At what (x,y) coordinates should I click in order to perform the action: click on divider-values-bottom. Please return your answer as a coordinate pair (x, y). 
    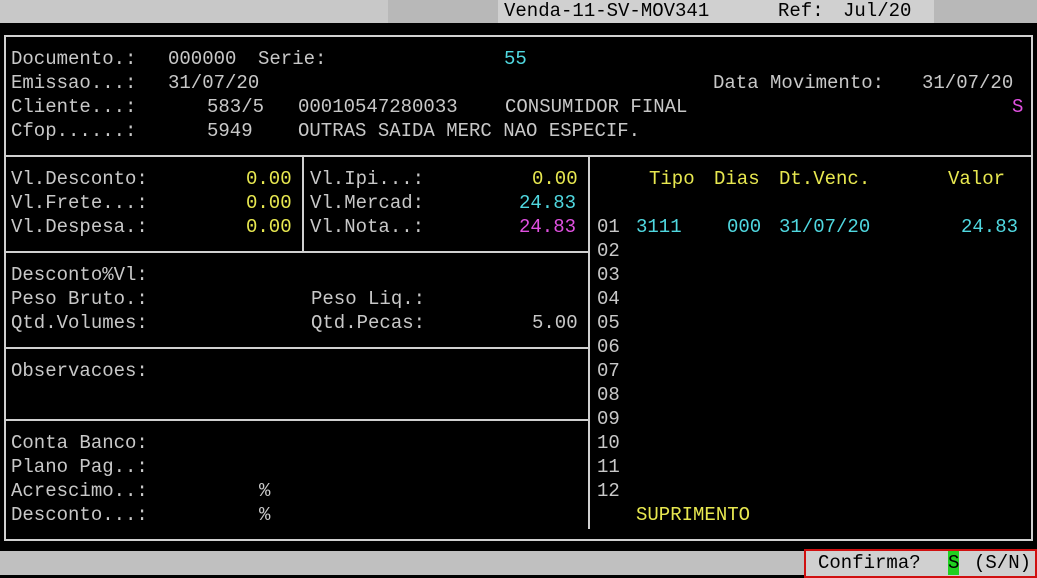
    Looking at the image, I should click on (297, 252).